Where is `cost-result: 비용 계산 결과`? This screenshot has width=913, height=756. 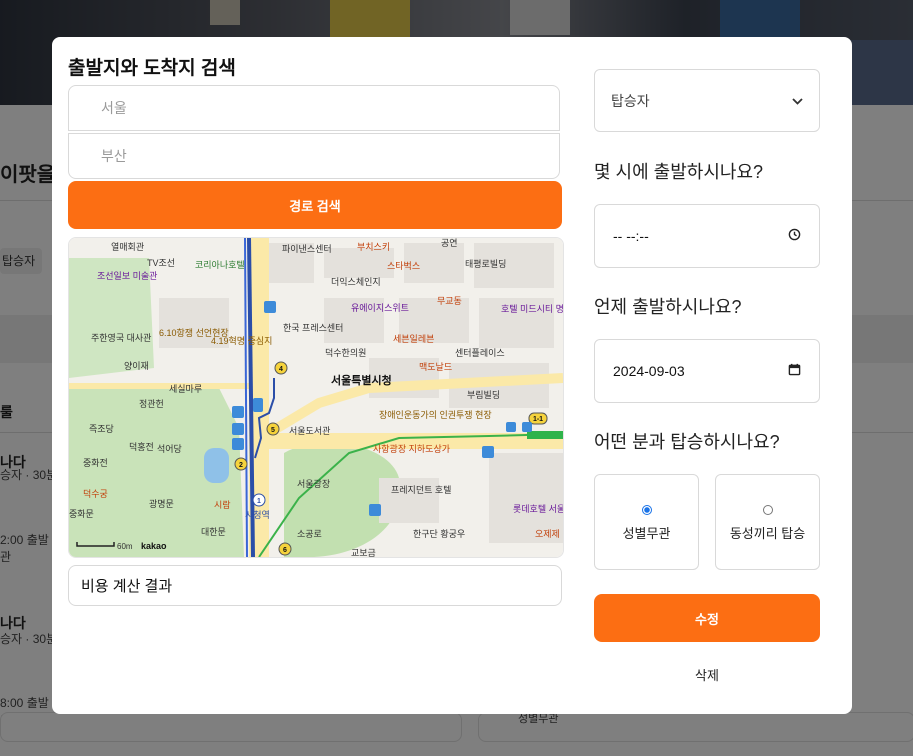
cost-result: 비용 계산 결과 is located at coordinates (315, 585).